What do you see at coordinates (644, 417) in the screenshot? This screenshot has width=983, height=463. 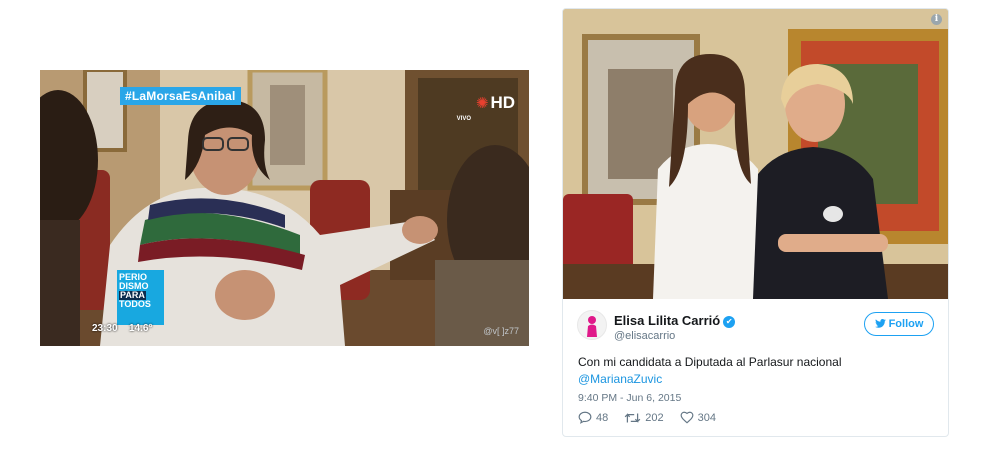 I see `retweet-action: 202` at bounding box center [644, 417].